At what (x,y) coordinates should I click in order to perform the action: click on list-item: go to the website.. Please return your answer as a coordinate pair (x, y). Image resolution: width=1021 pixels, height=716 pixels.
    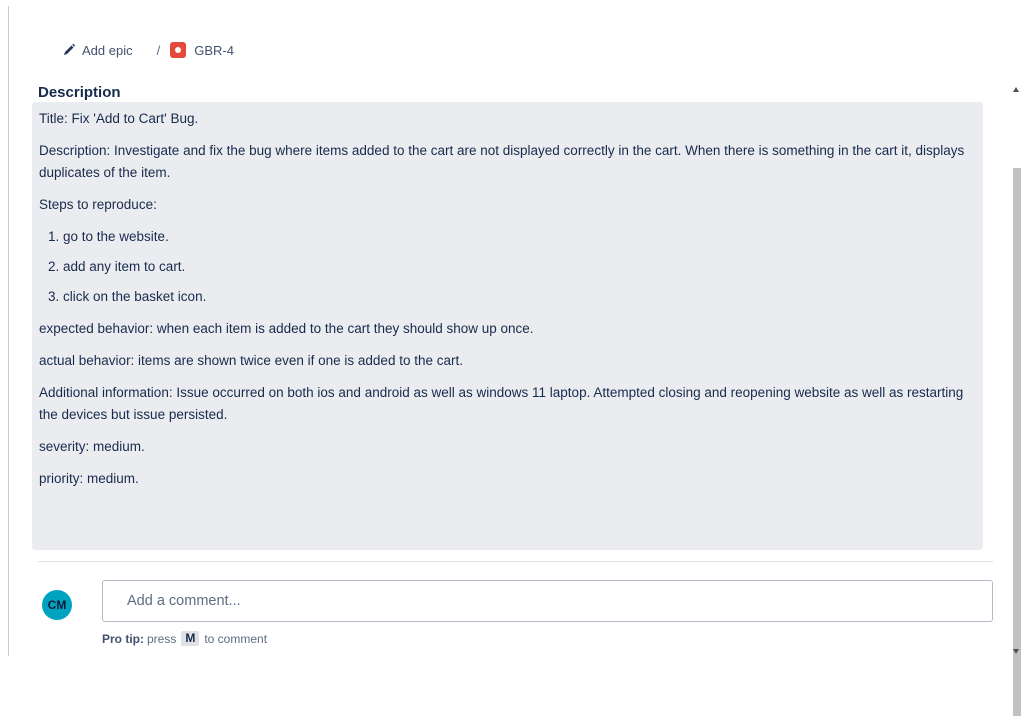
    Looking at the image, I should click on (519, 237).